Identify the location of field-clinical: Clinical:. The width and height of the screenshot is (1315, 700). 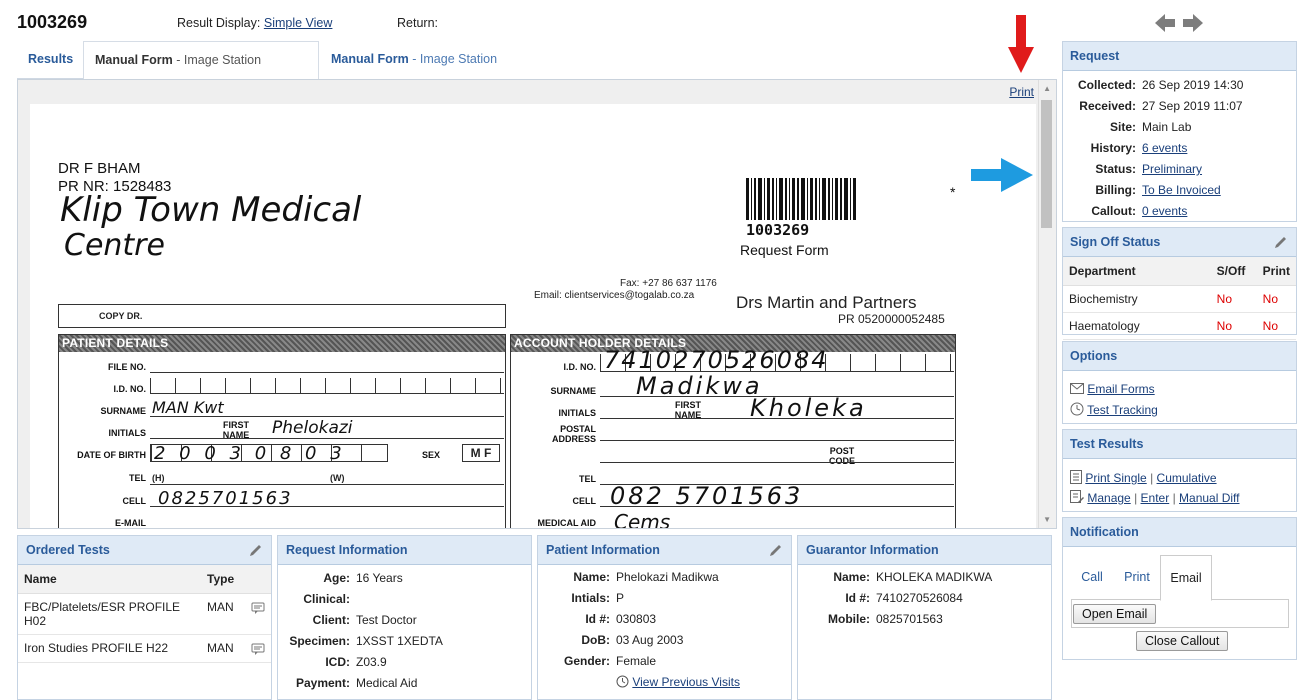
(326, 599).